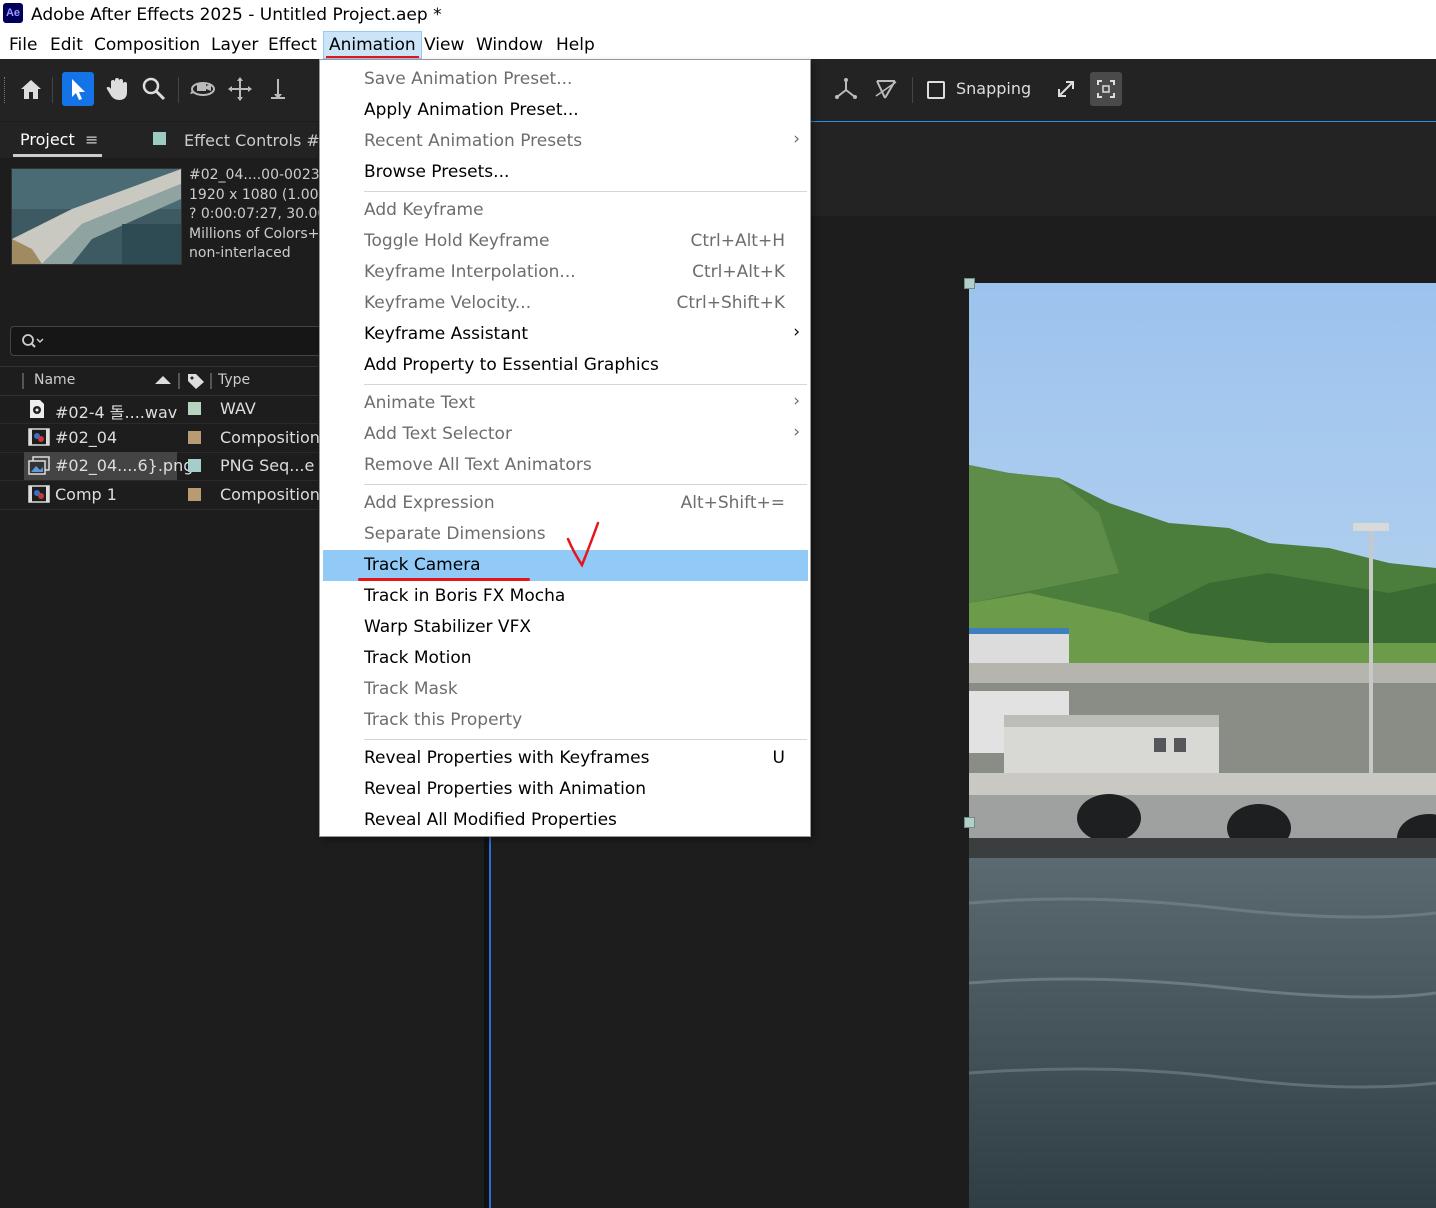 The height and width of the screenshot is (1208, 1436). Describe the element at coordinates (490, 820) in the screenshot. I see `menu-item-label: Reveal All Modified Properties` at that location.